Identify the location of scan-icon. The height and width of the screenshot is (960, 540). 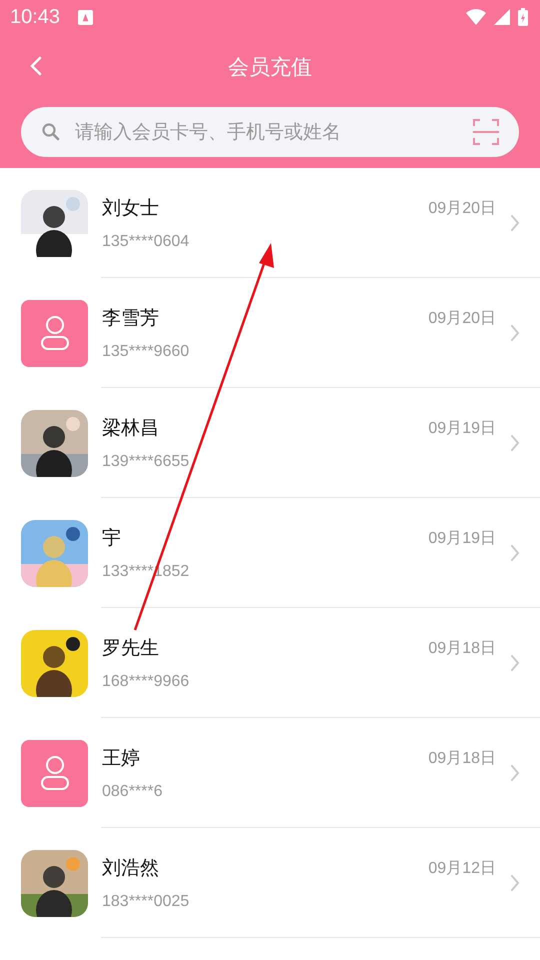
(486, 132).